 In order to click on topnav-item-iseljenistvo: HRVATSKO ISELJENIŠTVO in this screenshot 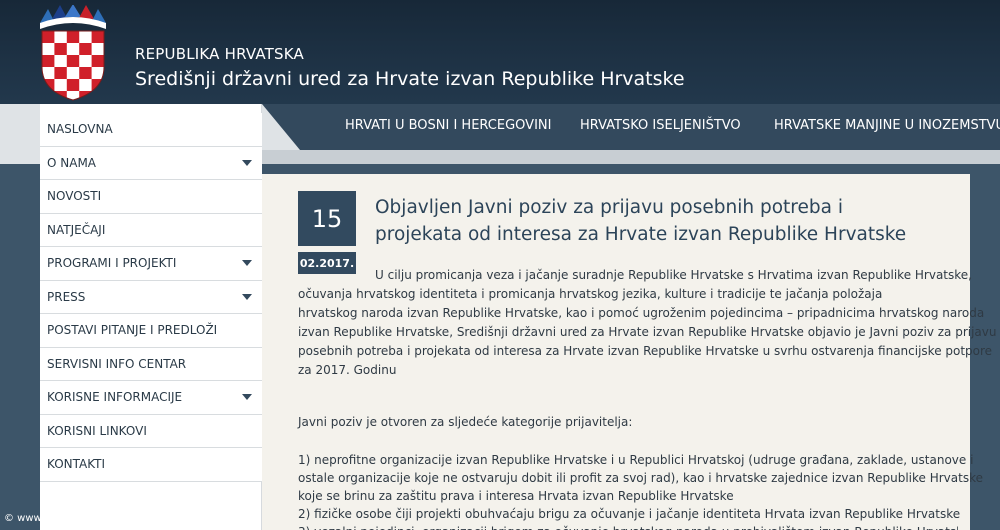, I will do `click(660, 125)`.